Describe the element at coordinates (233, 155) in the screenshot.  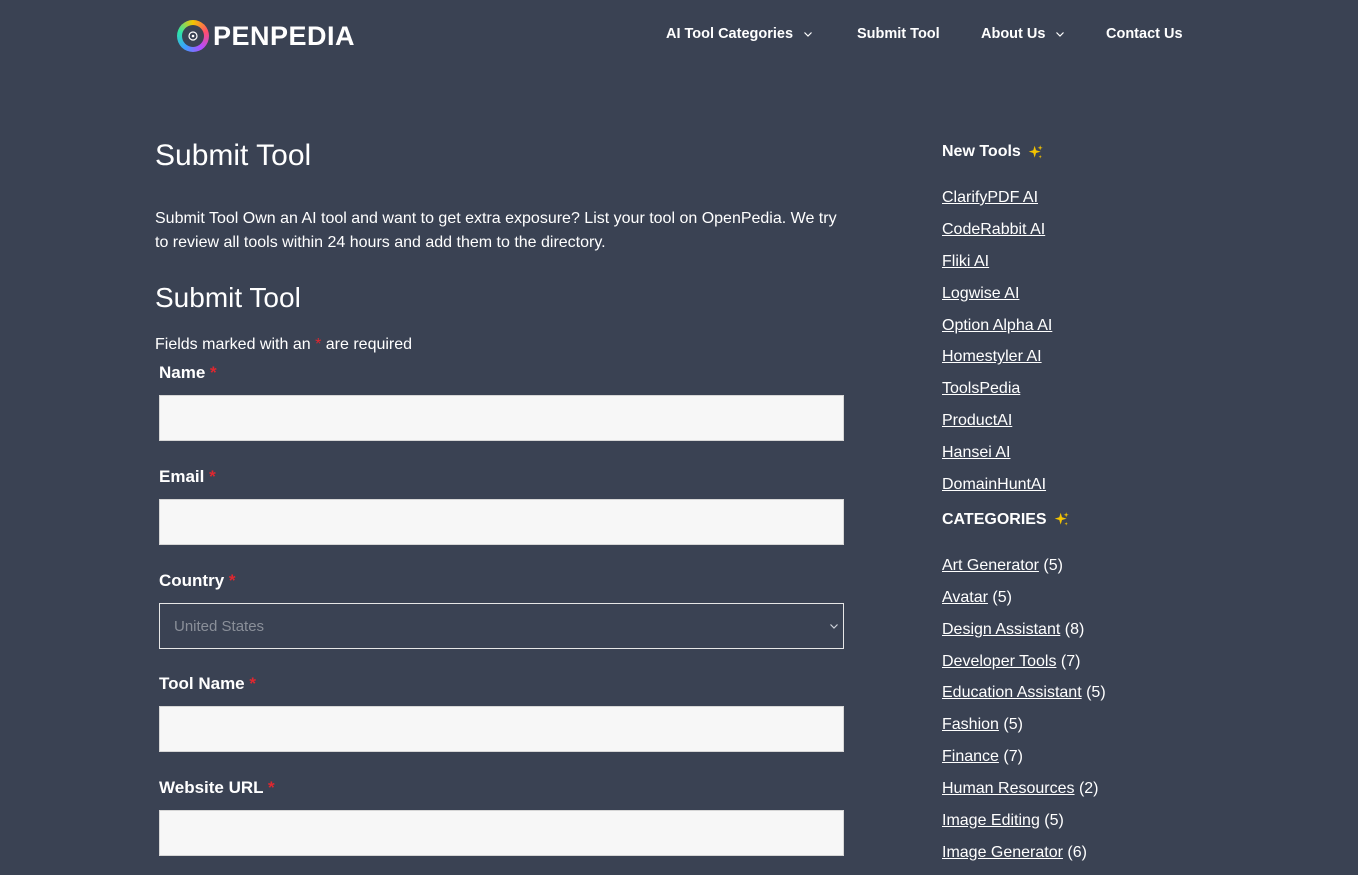
I see `page-title: Submit Tool` at that location.